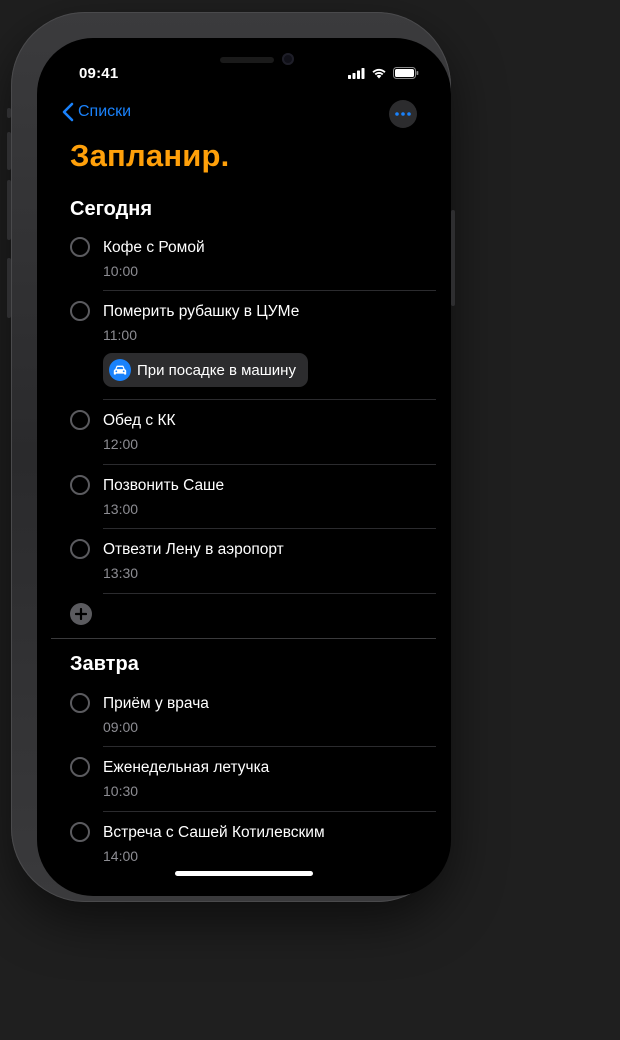 The image size is (620, 1040). What do you see at coordinates (156, 704) in the screenshot?
I see `reminder-title: Приём у врача` at bounding box center [156, 704].